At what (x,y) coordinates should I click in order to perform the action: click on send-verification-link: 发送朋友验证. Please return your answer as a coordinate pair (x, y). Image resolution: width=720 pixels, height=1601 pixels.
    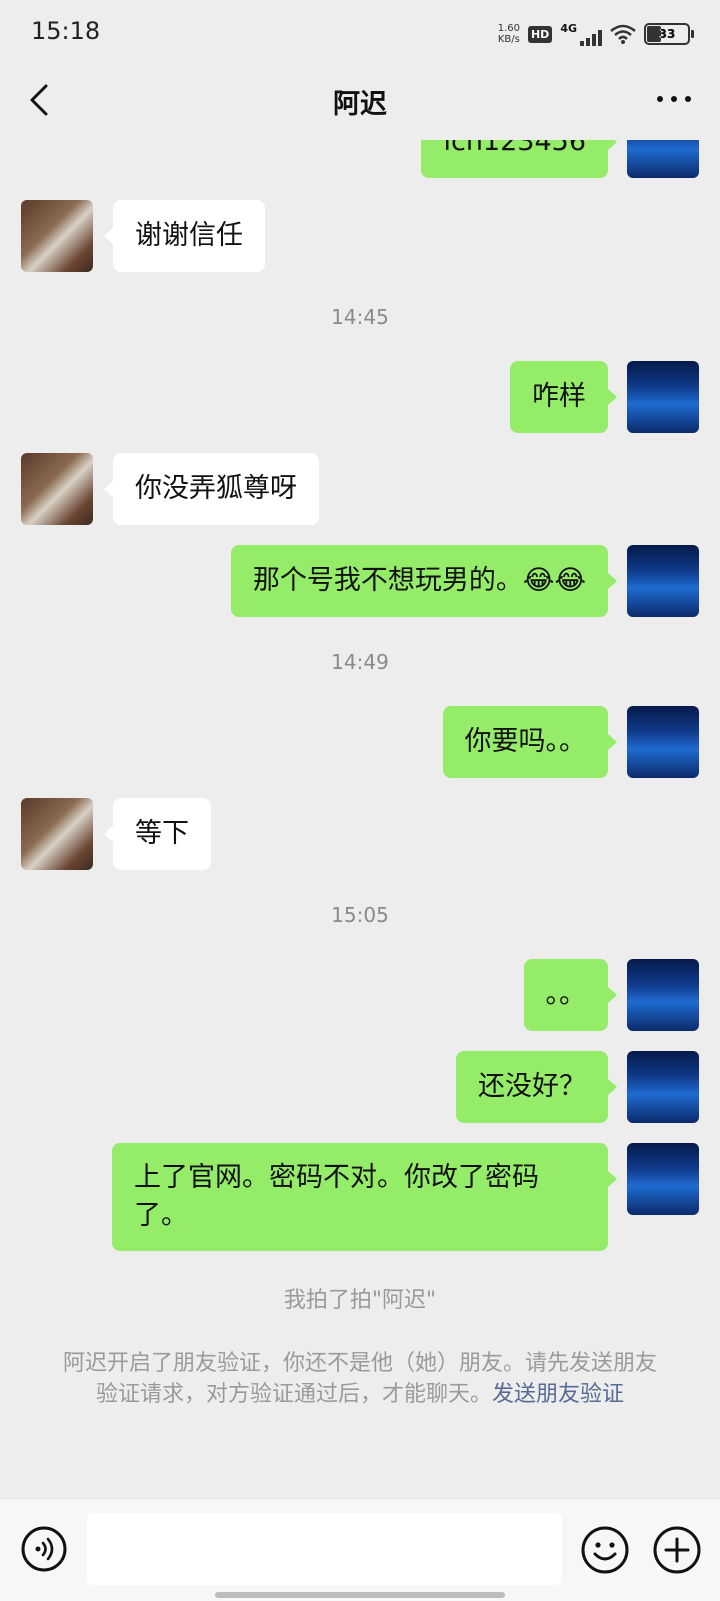
    Looking at the image, I should click on (558, 1394).